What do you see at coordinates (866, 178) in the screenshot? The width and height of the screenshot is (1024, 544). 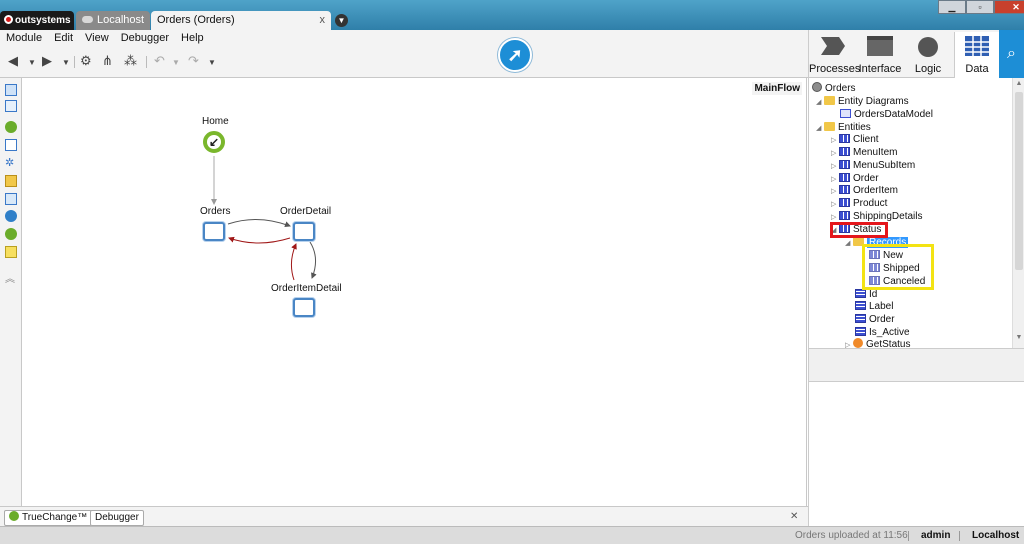 I see `entity-label: Order` at bounding box center [866, 178].